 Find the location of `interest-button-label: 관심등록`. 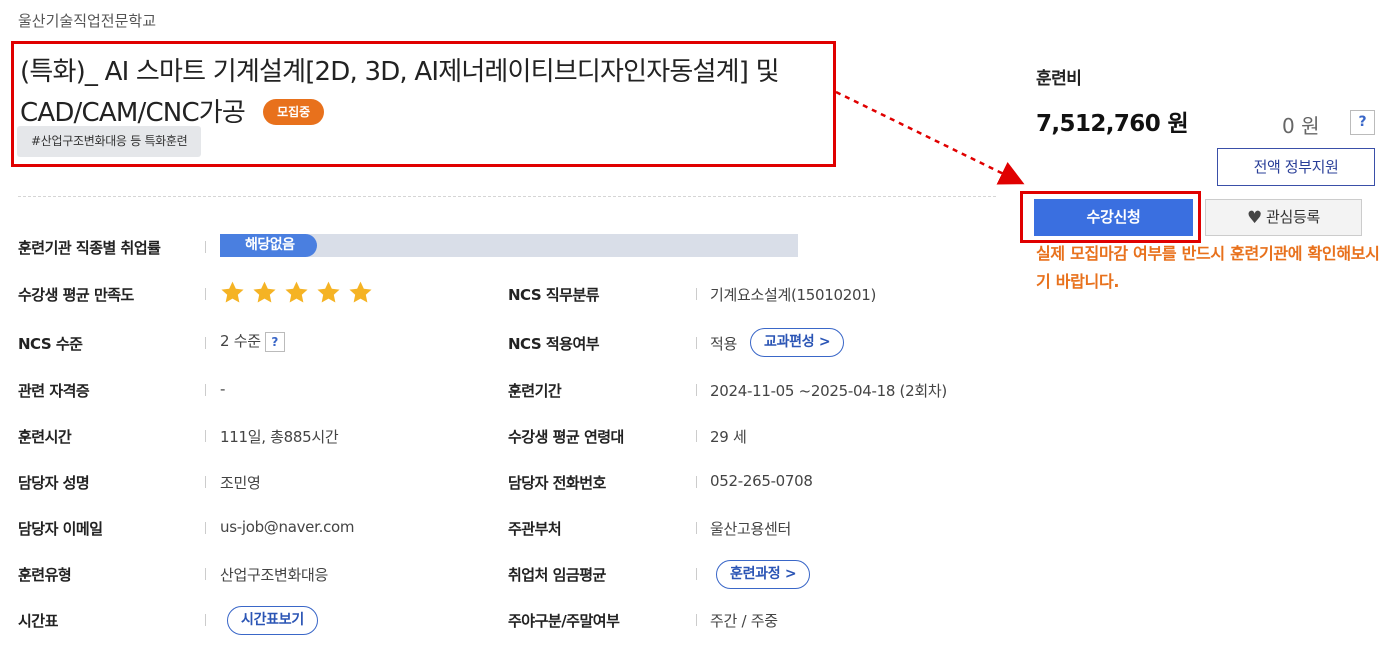

interest-button-label: 관심등록 is located at coordinates (1292, 217).